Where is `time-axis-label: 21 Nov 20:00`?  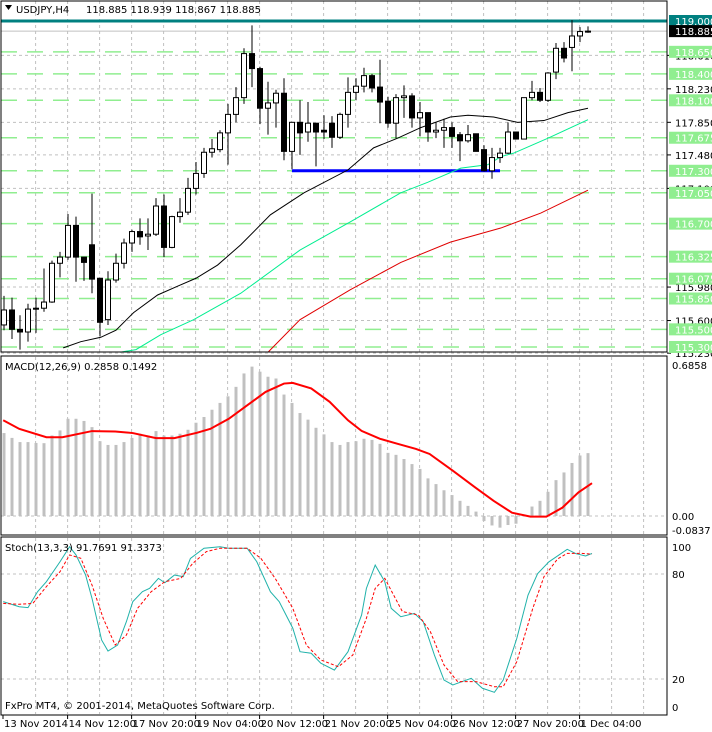
time-axis-label: 21 Nov 20:00 is located at coordinates (358, 724).